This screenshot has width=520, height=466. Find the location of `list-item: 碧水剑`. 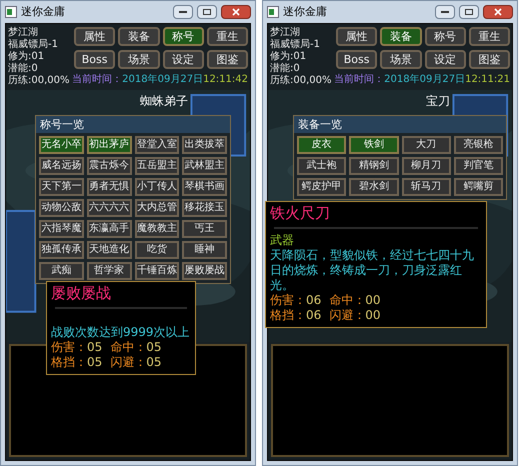

list-item: 碧水剑 is located at coordinates (373, 187).